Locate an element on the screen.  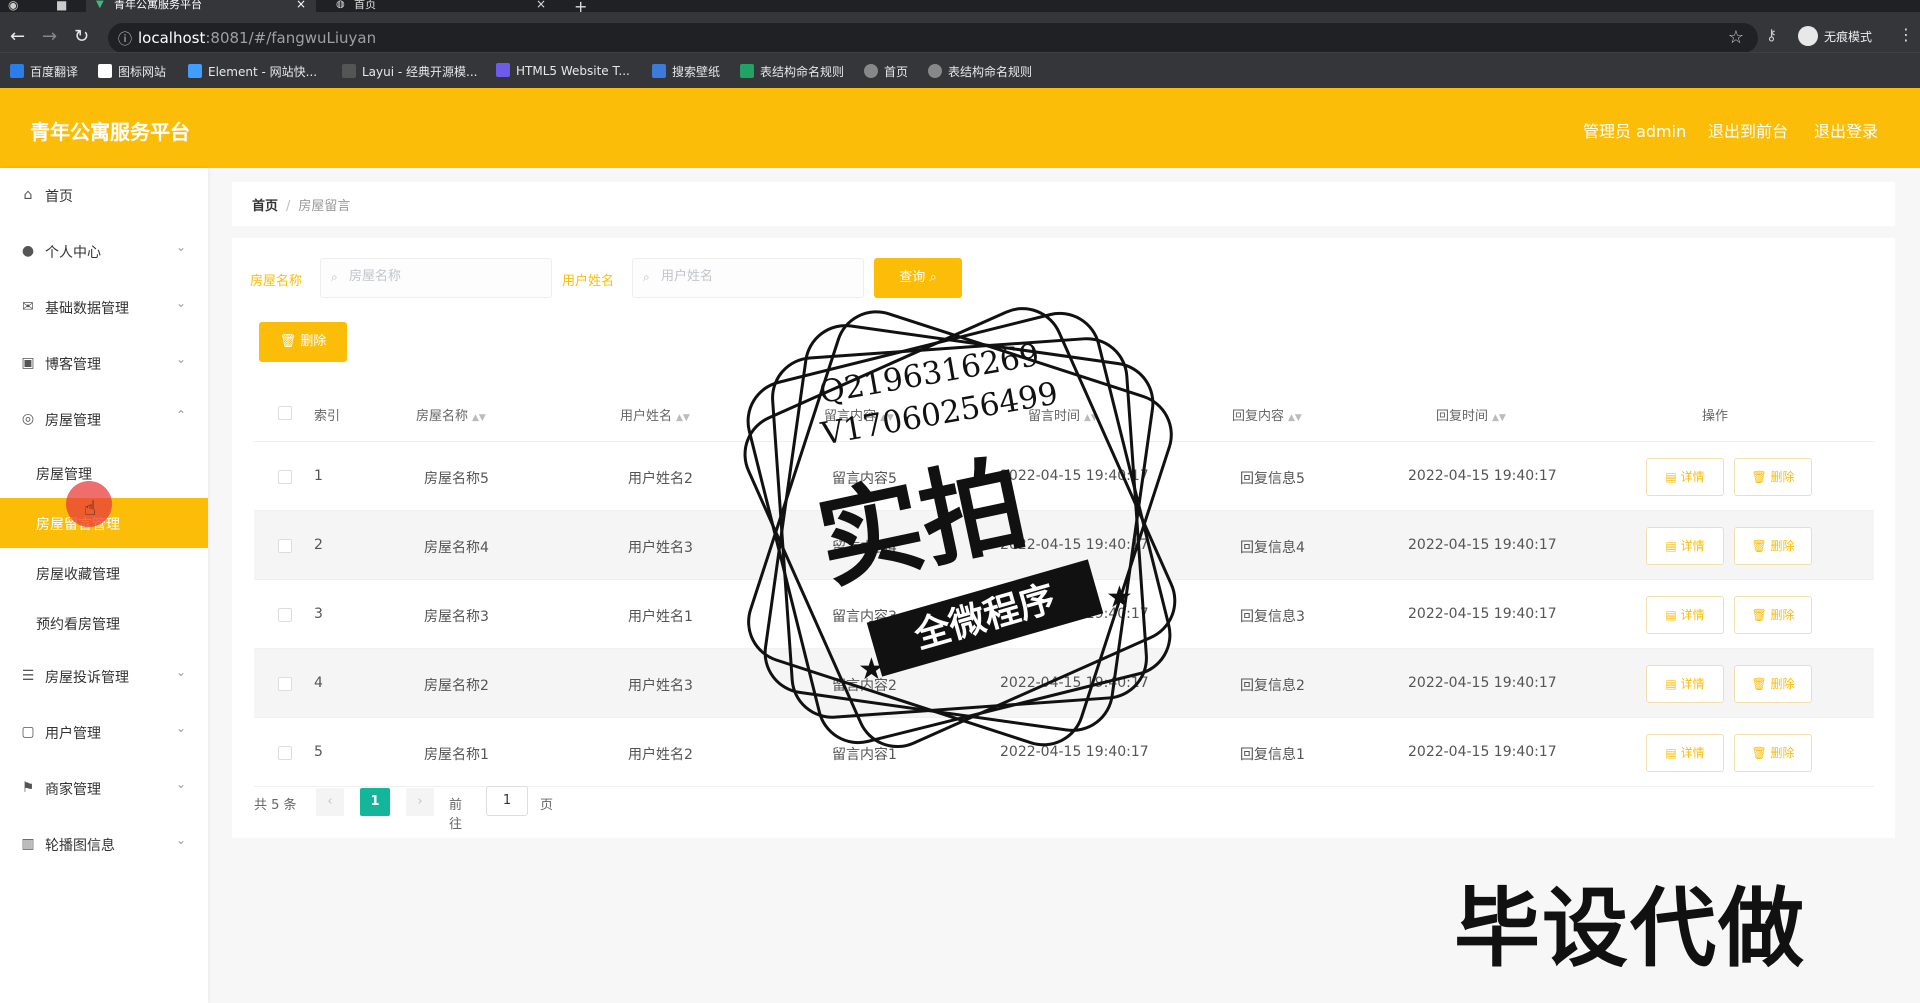
cell-reply: 回复信息1 is located at coordinates (1272, 755).